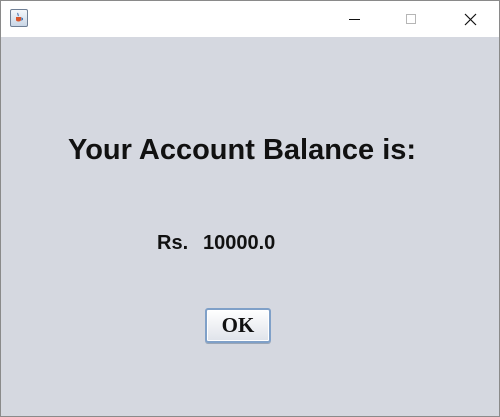 This screenshot has width=500, height=417. I want to click on ok-button: OK, so click(238, 325).